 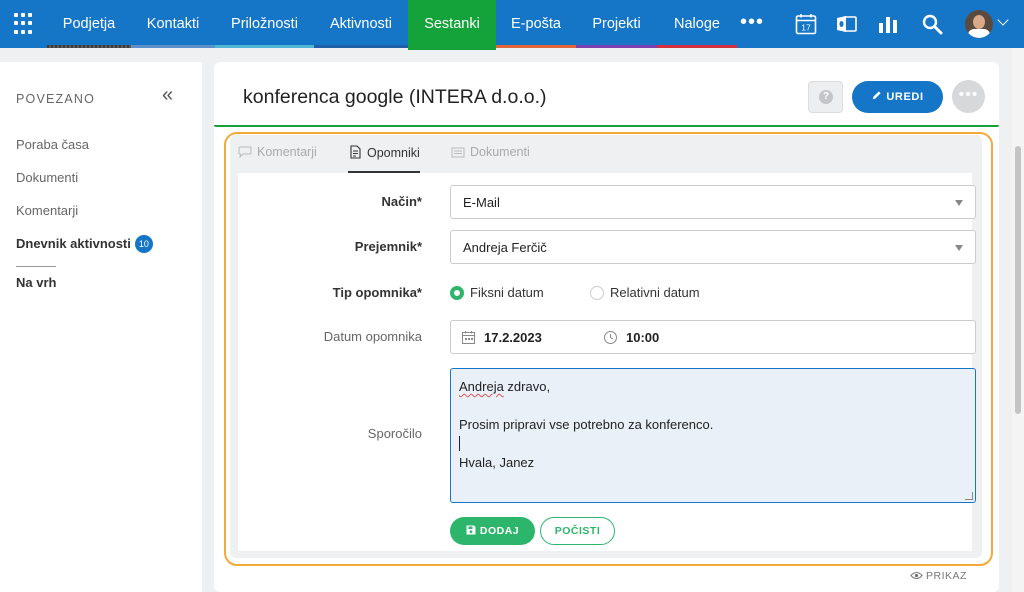 I want to click on nav-item-label: Projekti, so click(x=616, y=24).